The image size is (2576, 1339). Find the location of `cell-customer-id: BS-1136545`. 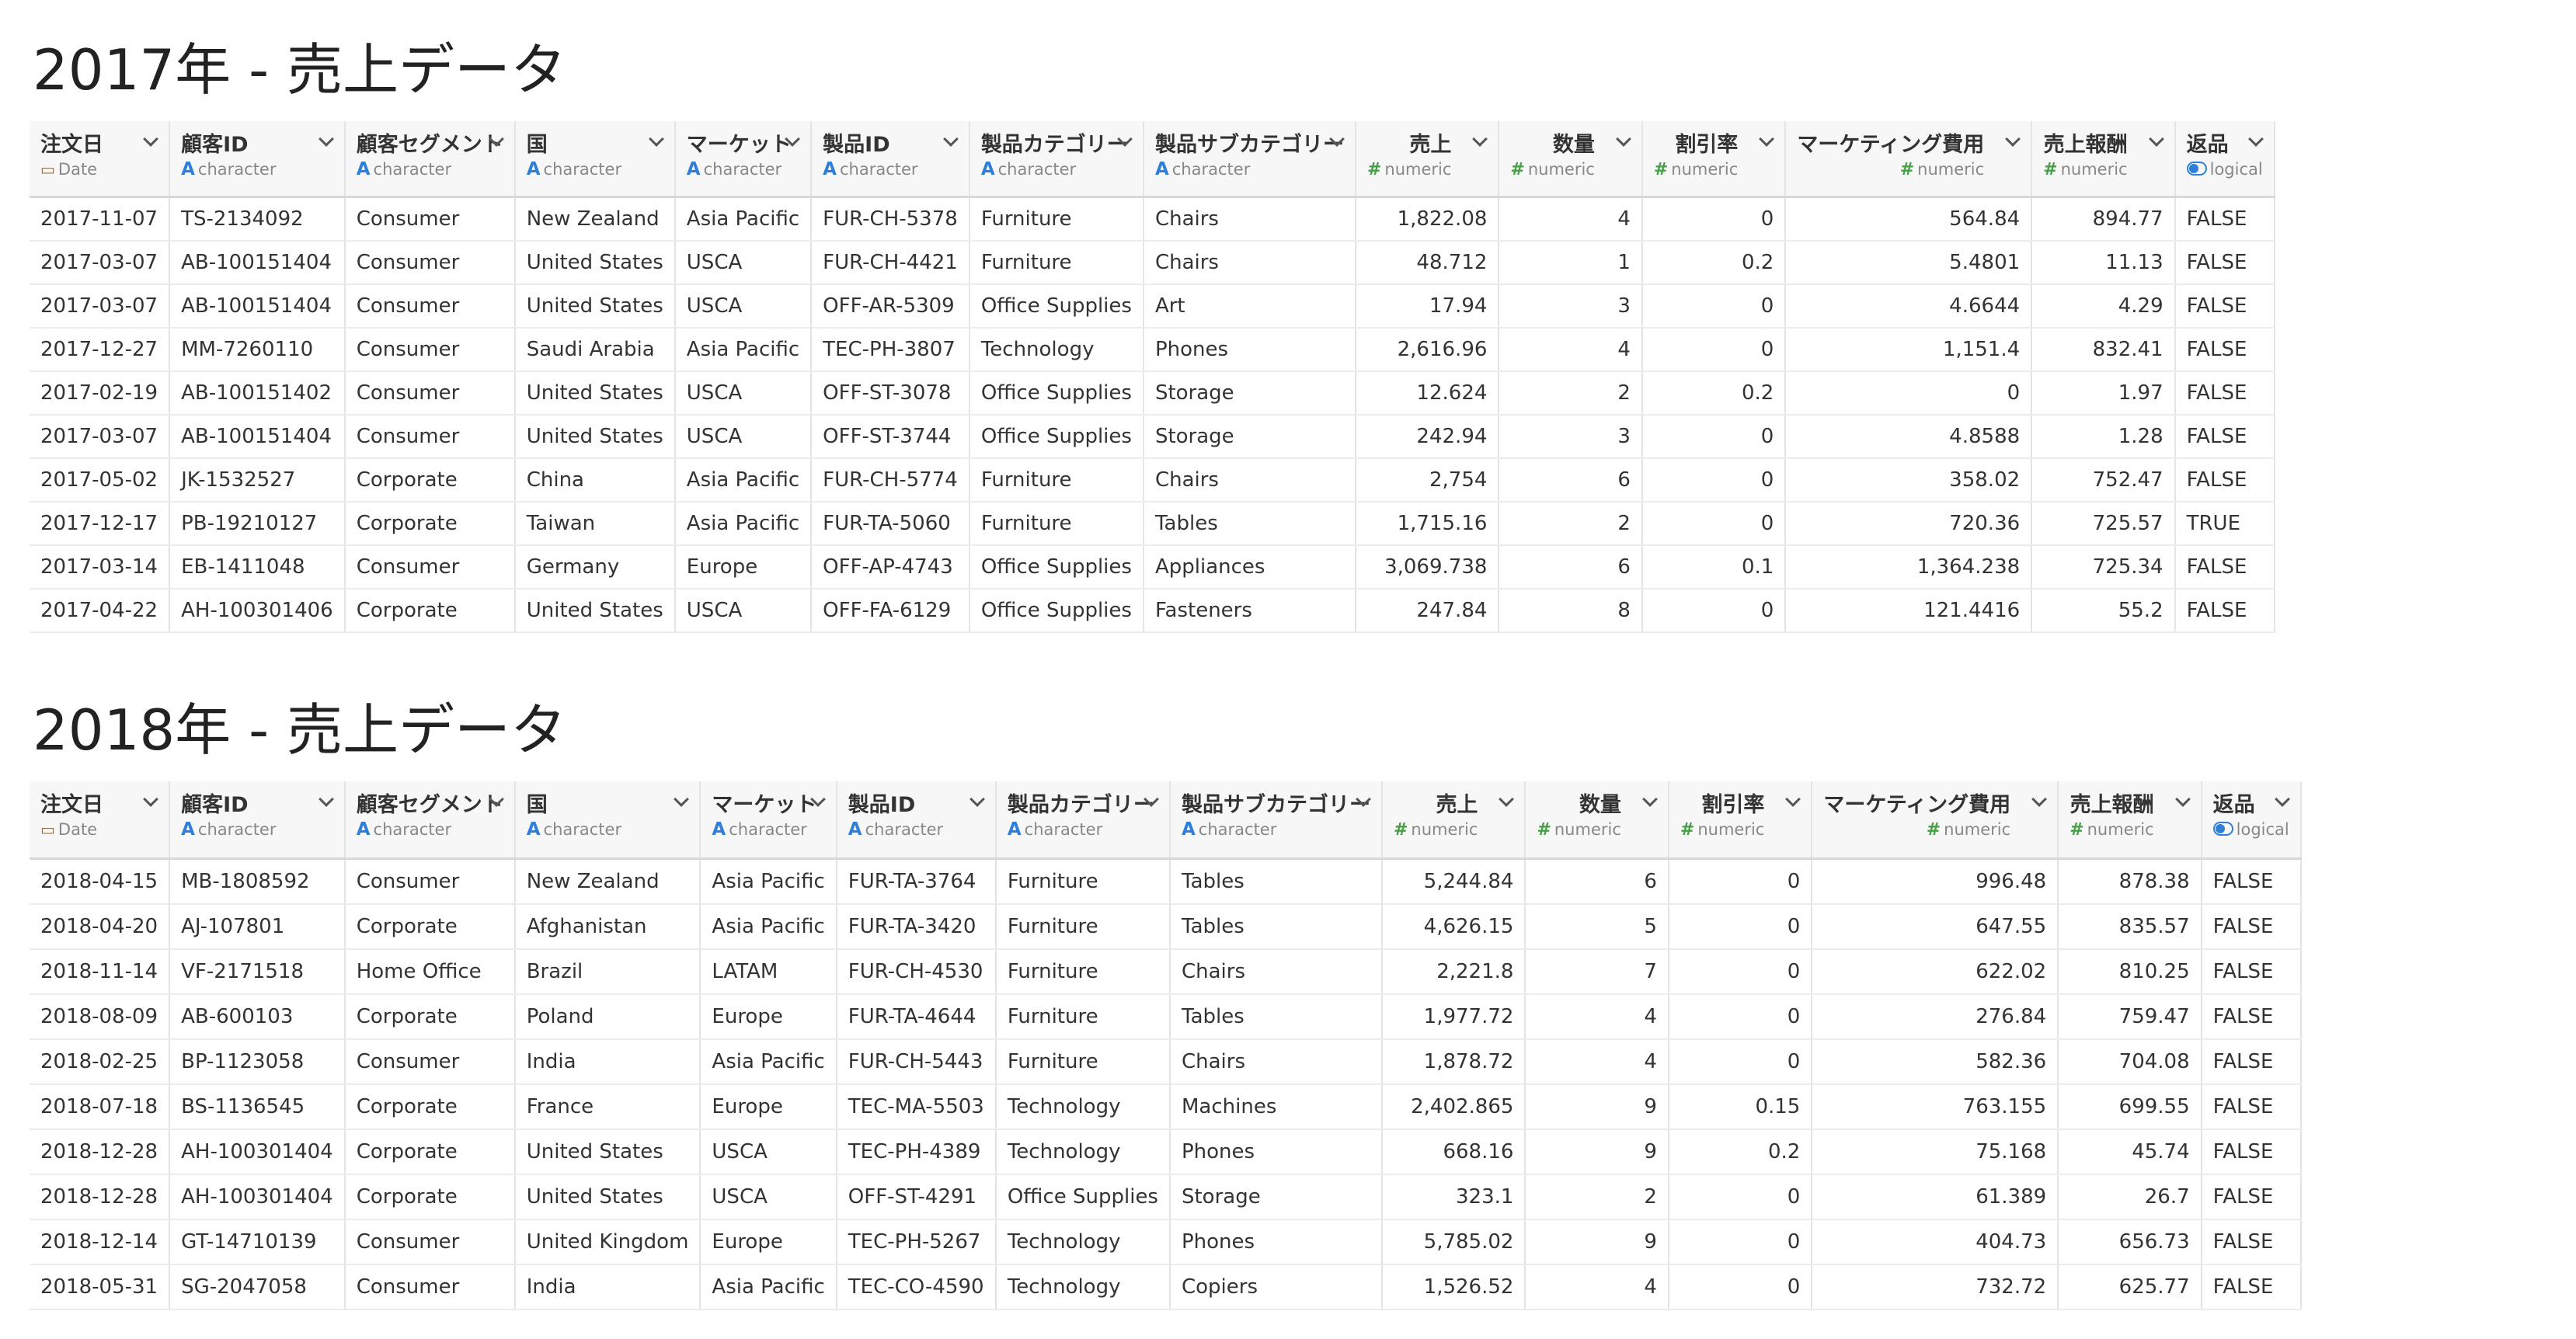

cell-customer-id: BS-1136545 is located at coordinates (257, 1107).